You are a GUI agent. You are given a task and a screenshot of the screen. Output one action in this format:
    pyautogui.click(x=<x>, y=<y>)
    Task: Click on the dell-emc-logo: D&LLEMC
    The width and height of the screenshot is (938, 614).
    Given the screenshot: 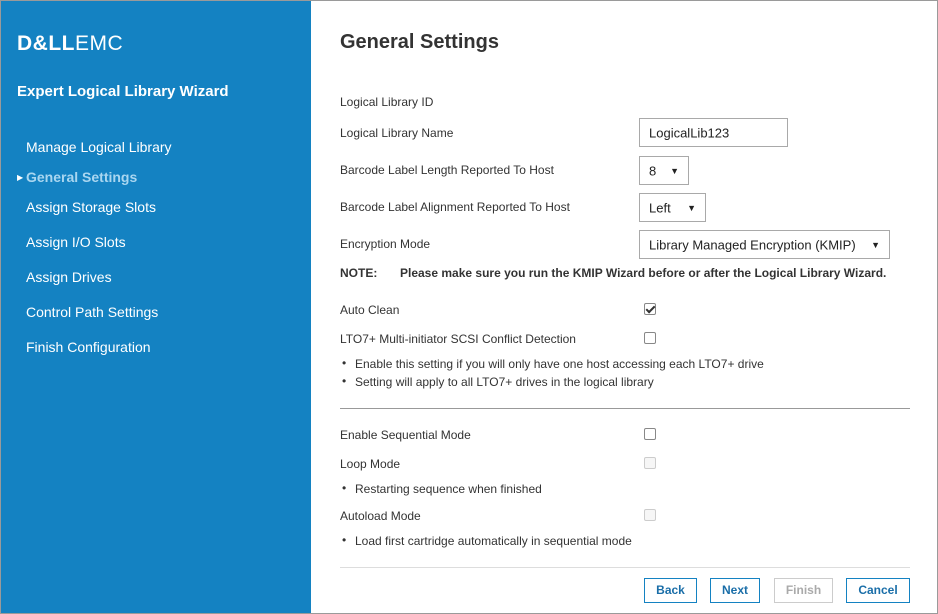 What is the action you would take?
    pyautogui.click(x=70, y=44)
    